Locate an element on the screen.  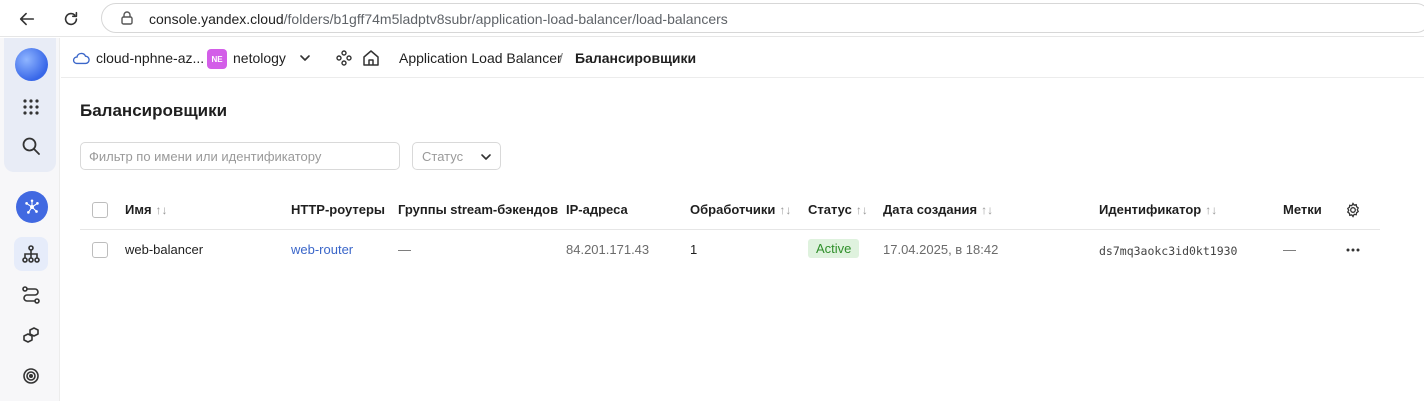
select-all-checkbox is located at coordinates (100, 210).